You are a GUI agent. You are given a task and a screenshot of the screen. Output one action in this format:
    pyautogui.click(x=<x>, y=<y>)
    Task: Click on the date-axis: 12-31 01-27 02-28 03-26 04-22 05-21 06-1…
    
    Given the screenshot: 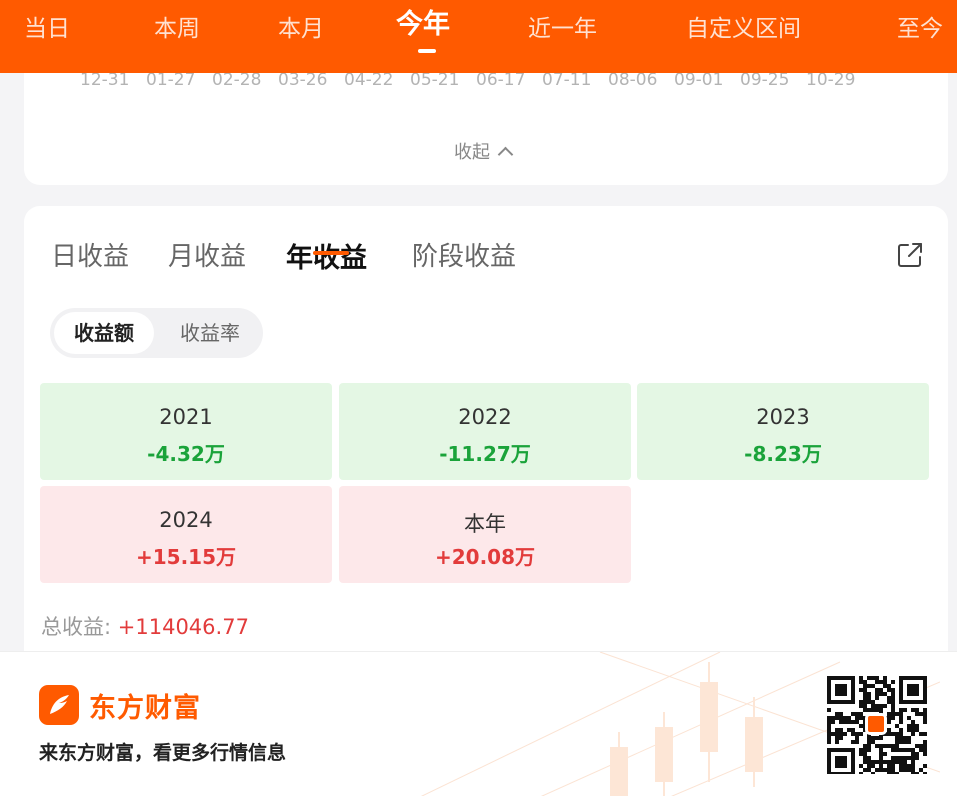 What is the action you would take?
    pyautogui.click(x=475, y=82)
    